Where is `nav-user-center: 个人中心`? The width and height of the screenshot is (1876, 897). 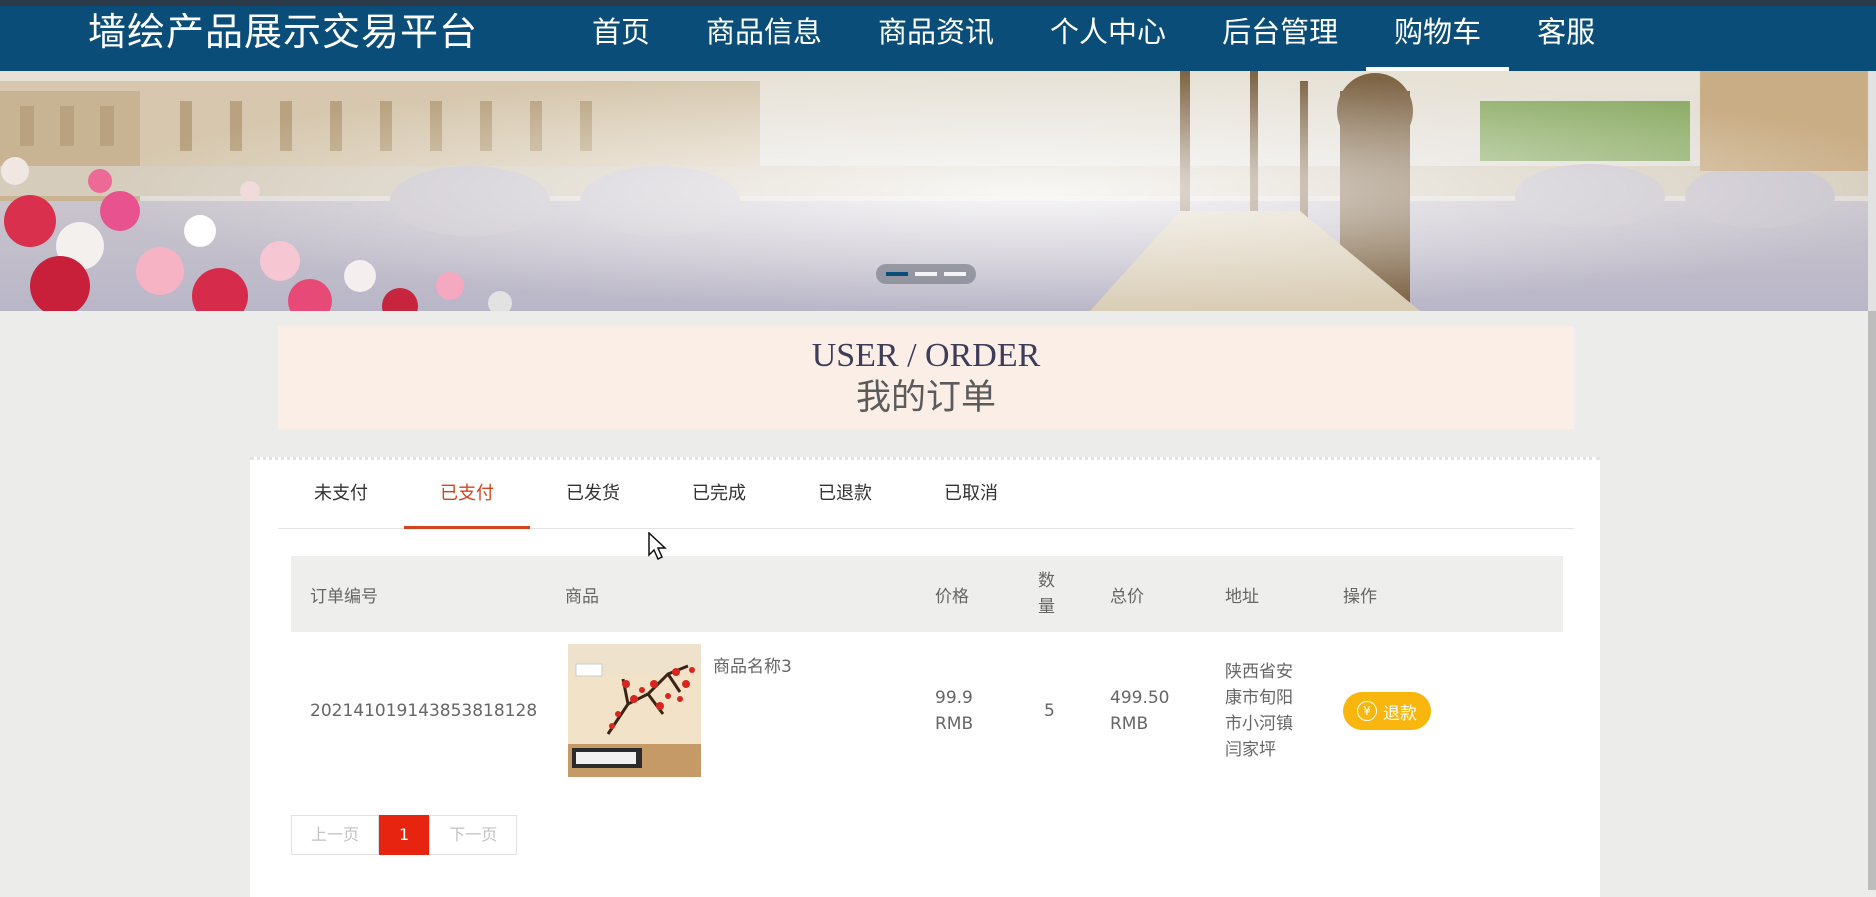
nav-user-center: 个人中心 is located at coordinates (1108, 32).